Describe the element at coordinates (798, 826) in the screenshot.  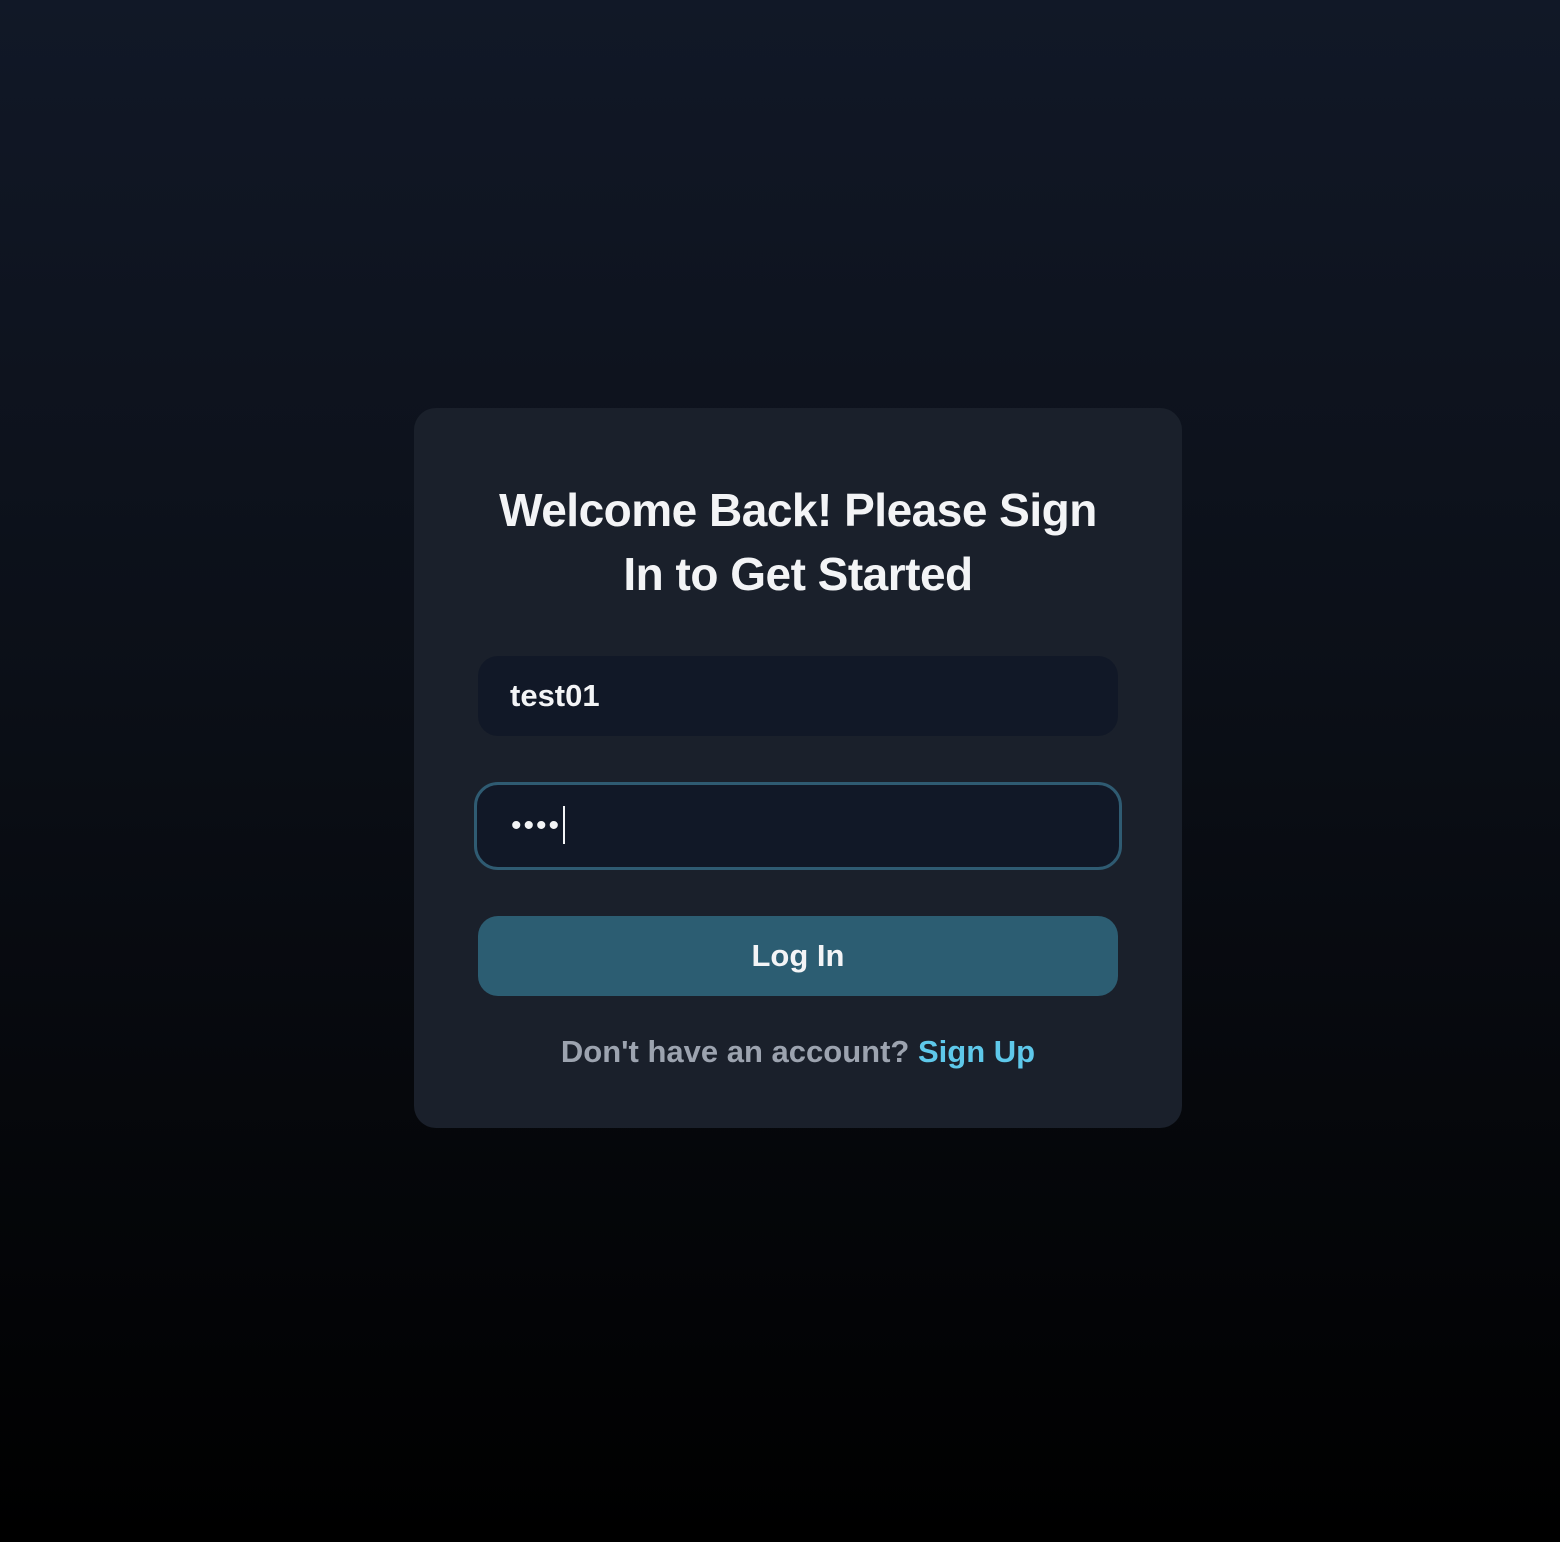
I see `password-input: ••••` at that location.